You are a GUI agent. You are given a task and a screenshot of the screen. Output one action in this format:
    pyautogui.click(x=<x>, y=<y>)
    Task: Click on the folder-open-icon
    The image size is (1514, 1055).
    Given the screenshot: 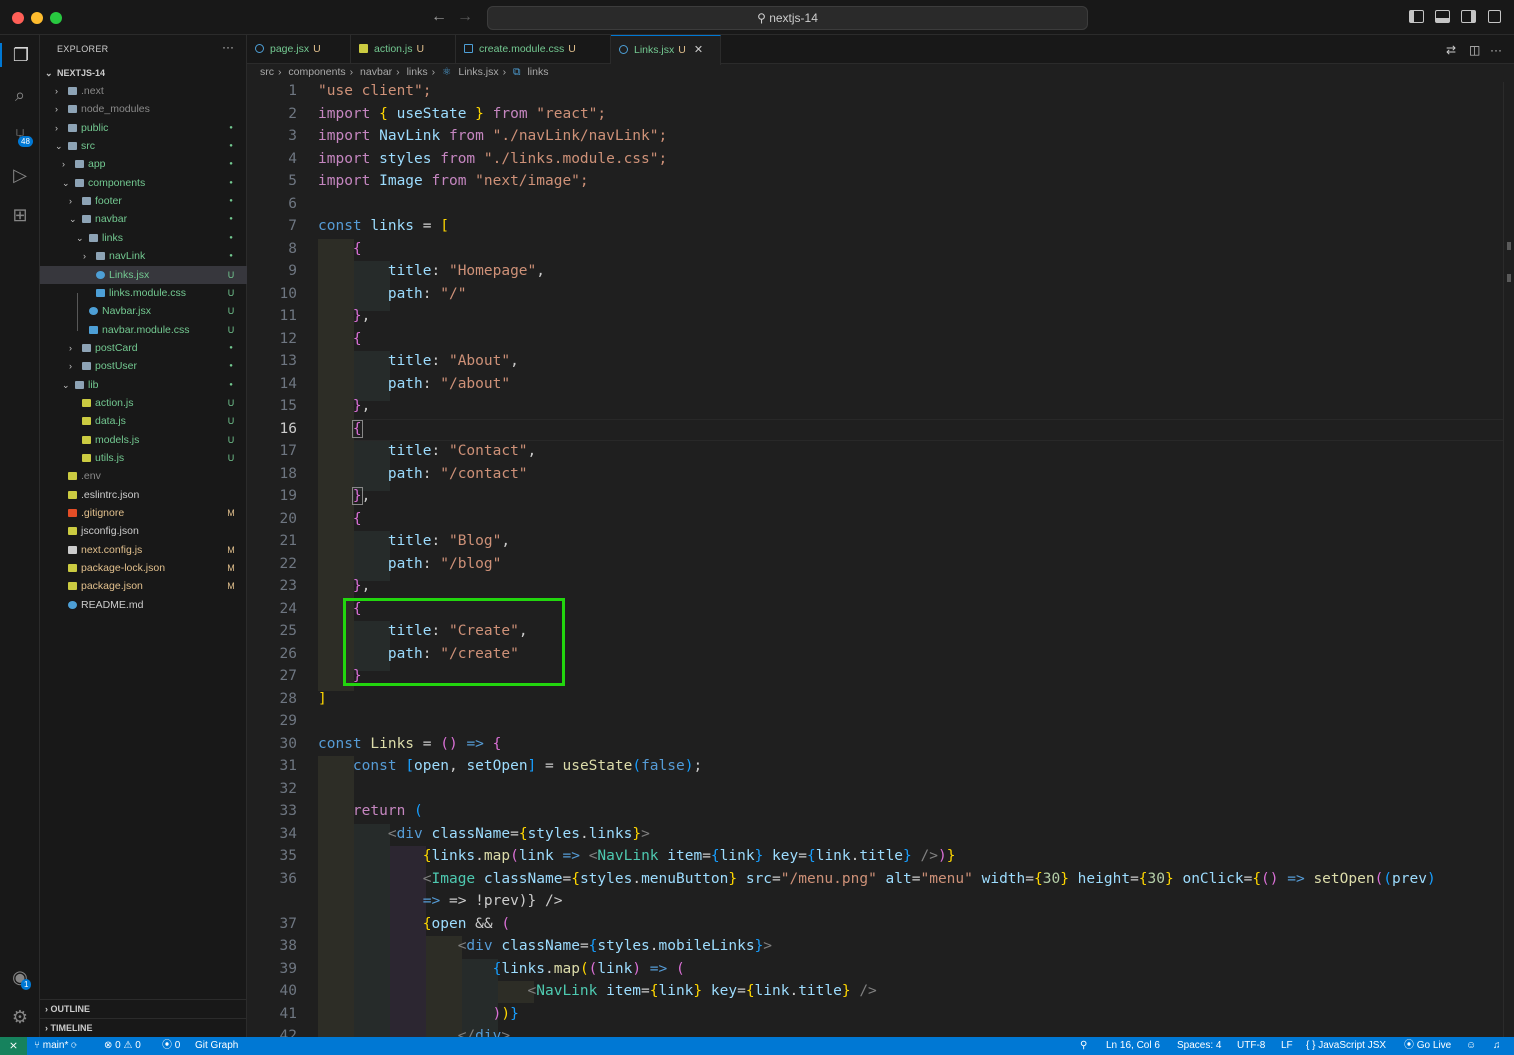 What is the action you would take?
    pyautogui.click(x=93, y=237)
    